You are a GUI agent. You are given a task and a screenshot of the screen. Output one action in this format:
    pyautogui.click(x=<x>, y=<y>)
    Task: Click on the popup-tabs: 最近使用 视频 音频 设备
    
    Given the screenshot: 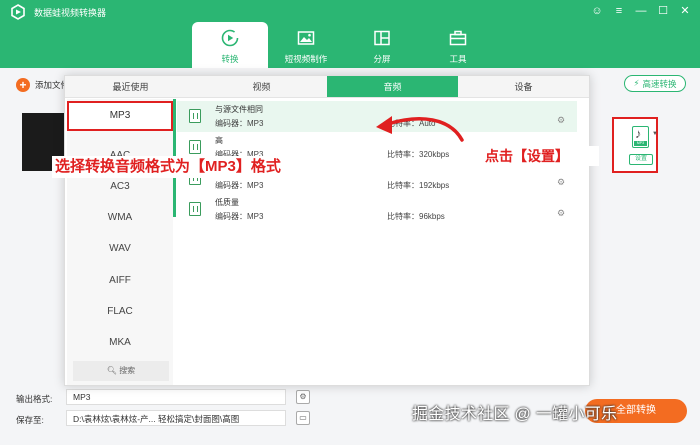 What is the action you would take?
    pyautogui.click(x=327, y=87)
    